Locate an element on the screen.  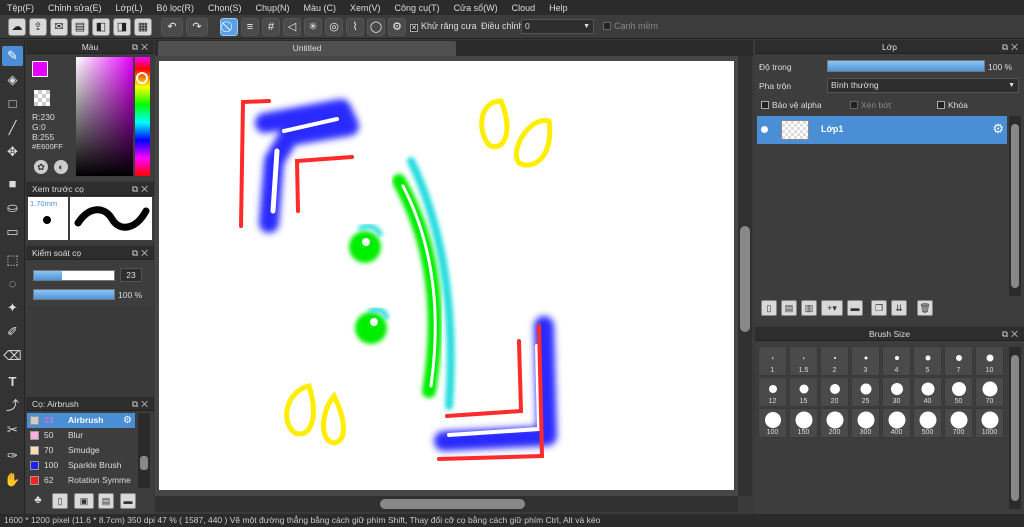
rect-tool-icon: □ is located at coordinates (12, 104).